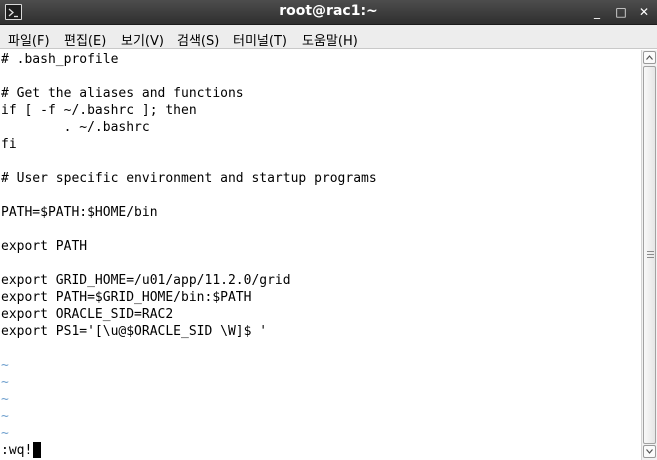  Describe the element at coordinates (16, 450) in the screenshot. I see `vim-command-line: :wq!` at that location.